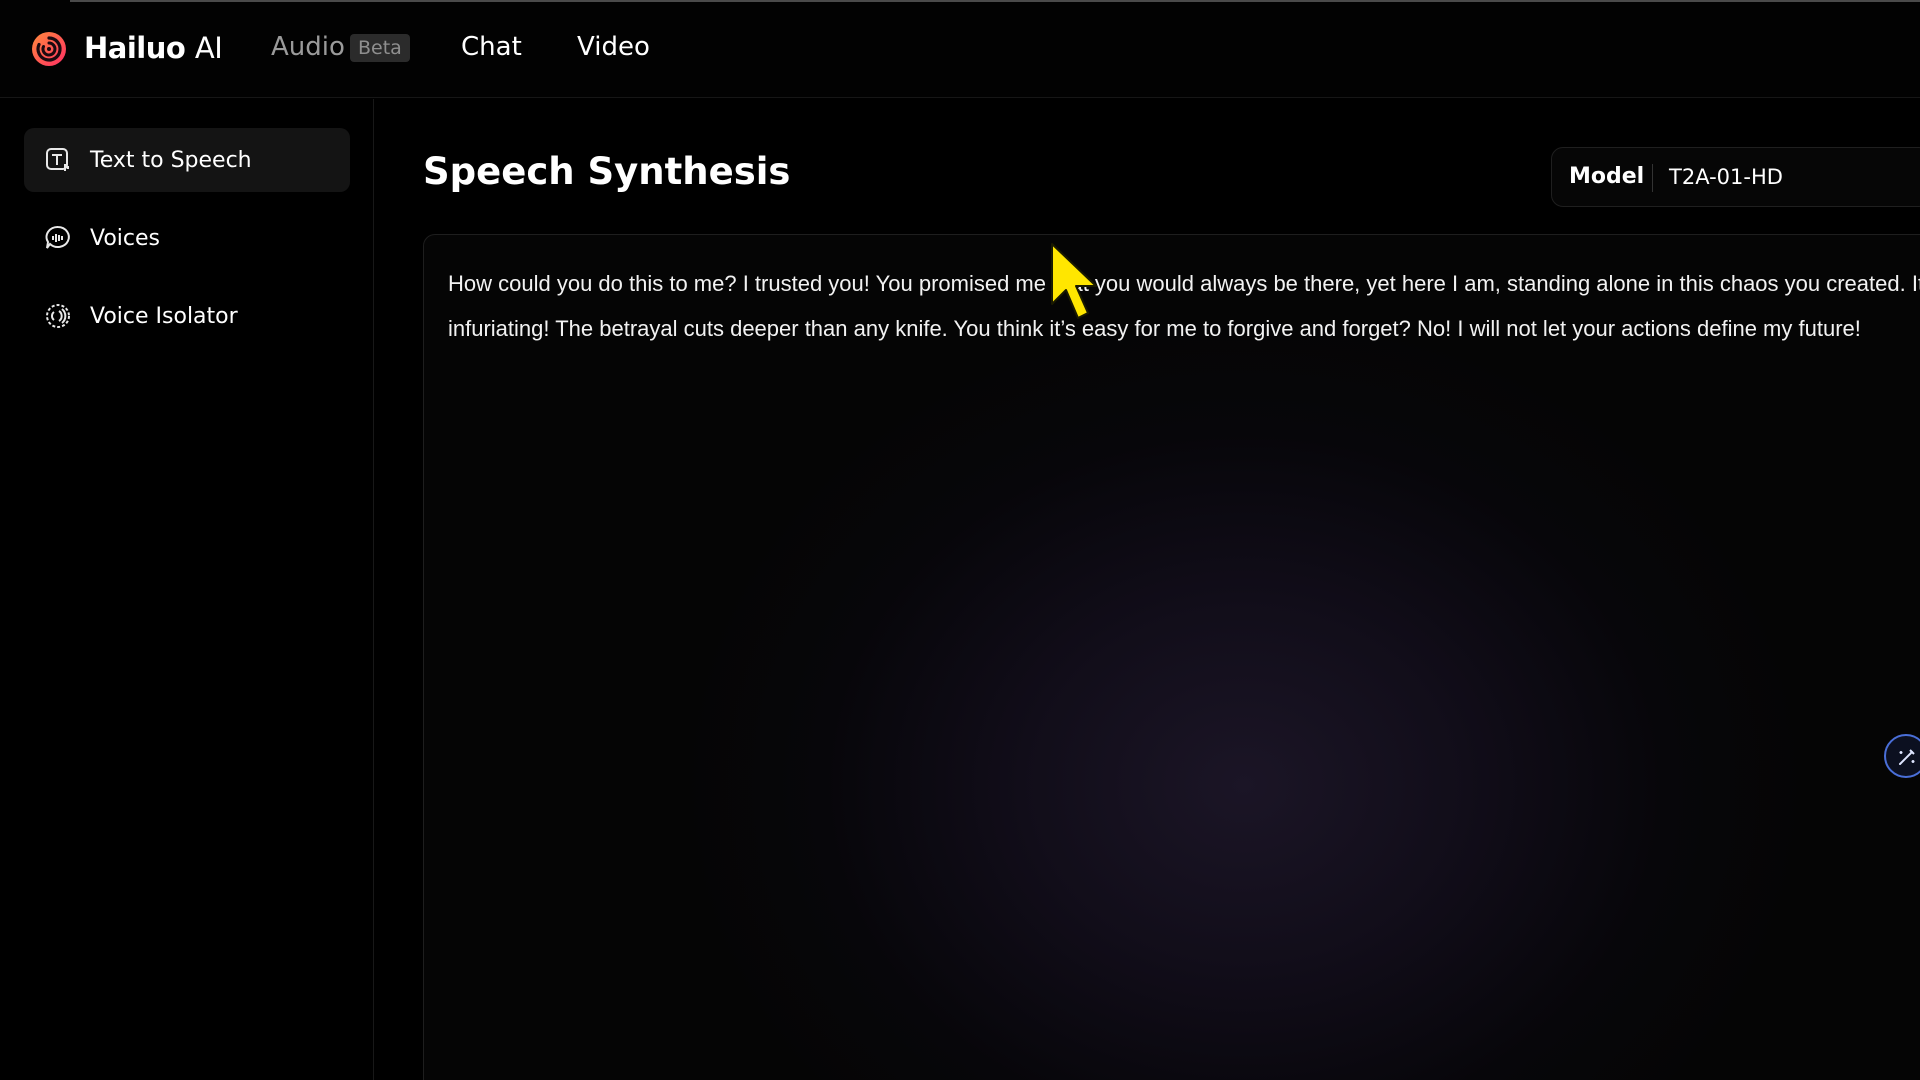 The image size is (1920, 1080). What do you see at coordinates (164, 316) in the screenshot?
I see `sidebar-item-label: Voice Isolator` at bounding box center [164, 316].